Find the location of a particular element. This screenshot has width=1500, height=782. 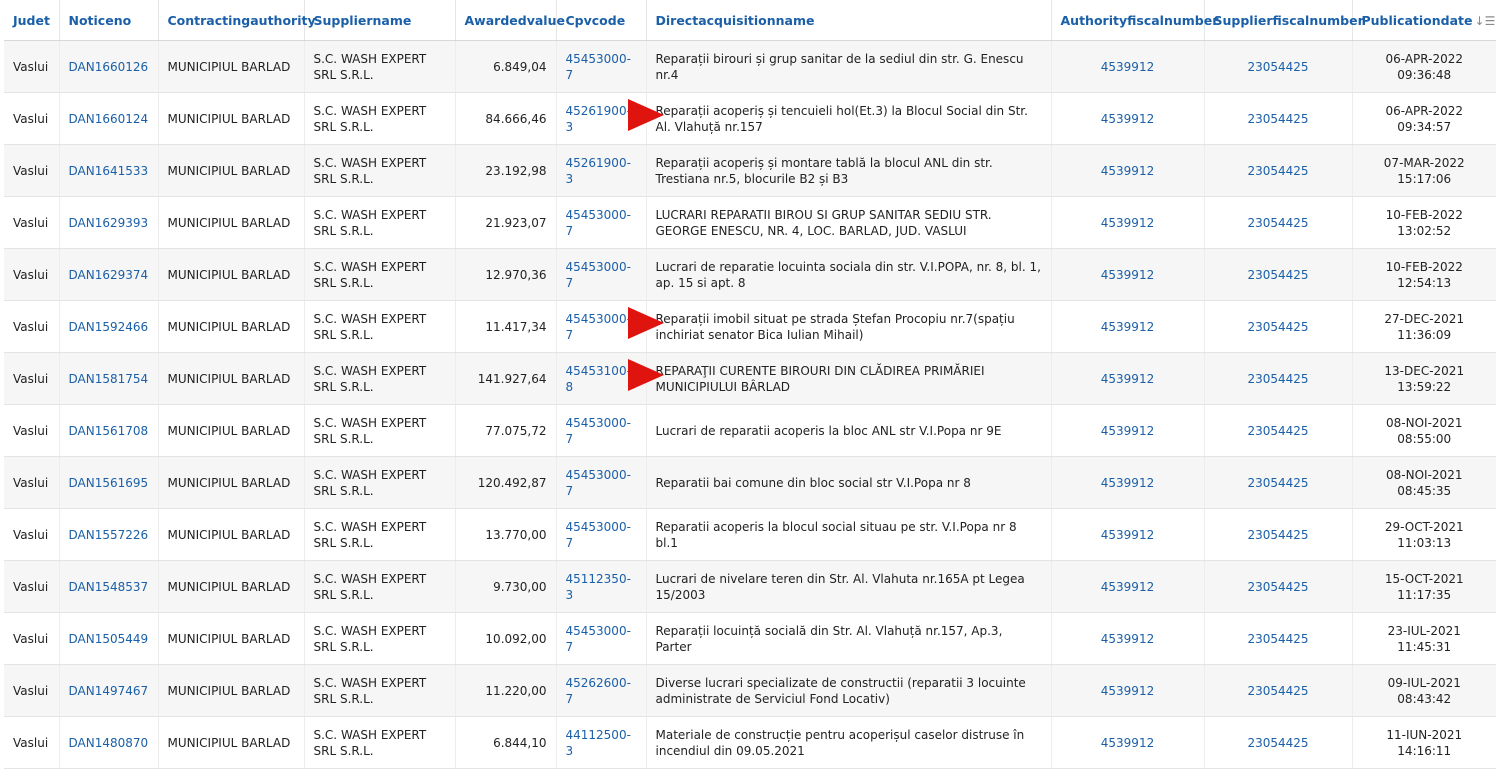

header-awardedvalue: Awardedvalue is located at coordinates (510, 20).